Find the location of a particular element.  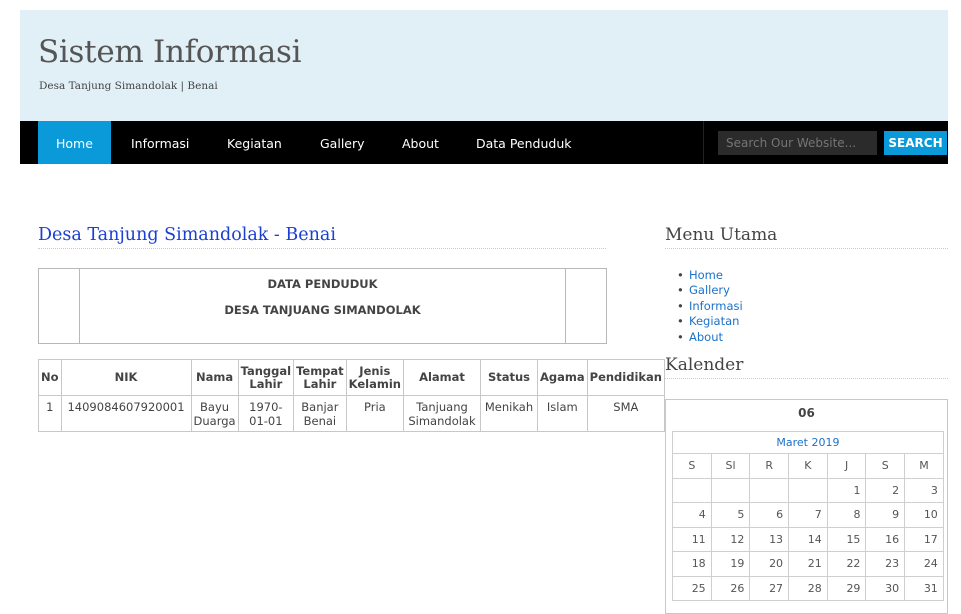

search-area: SEARCH is located at coordinates (825, 142).